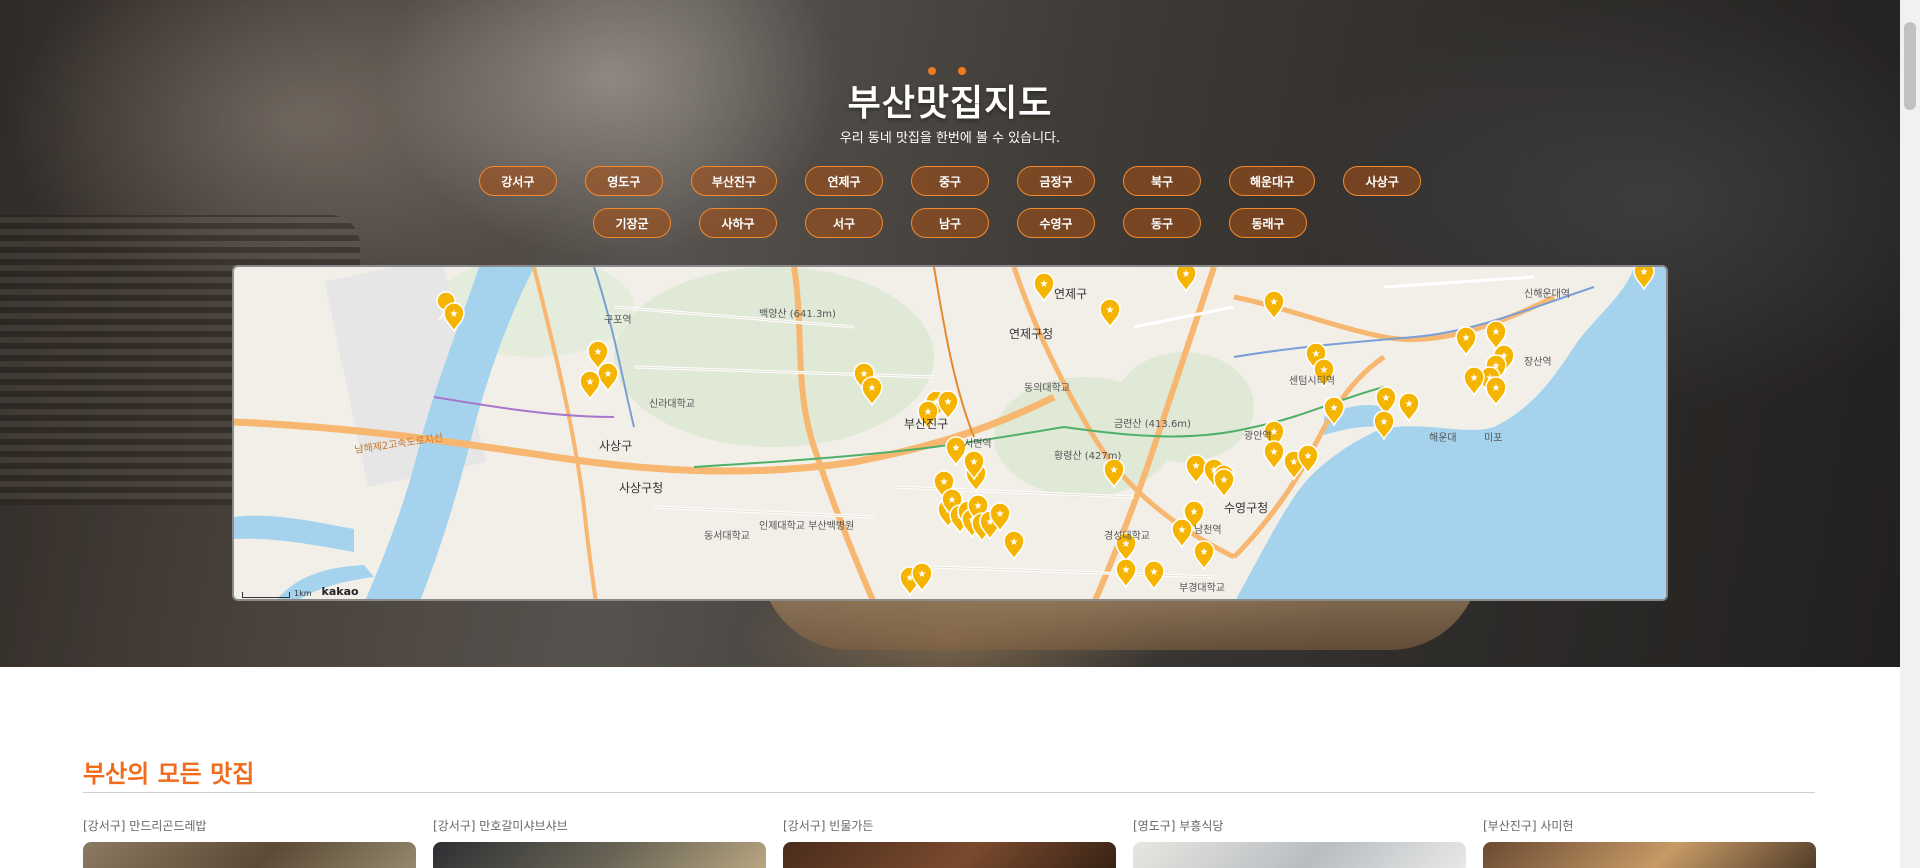 This screenshot has width=1920, height=868. I want to click on map-label-centum: 센텀시티역, so click(1312, 381).